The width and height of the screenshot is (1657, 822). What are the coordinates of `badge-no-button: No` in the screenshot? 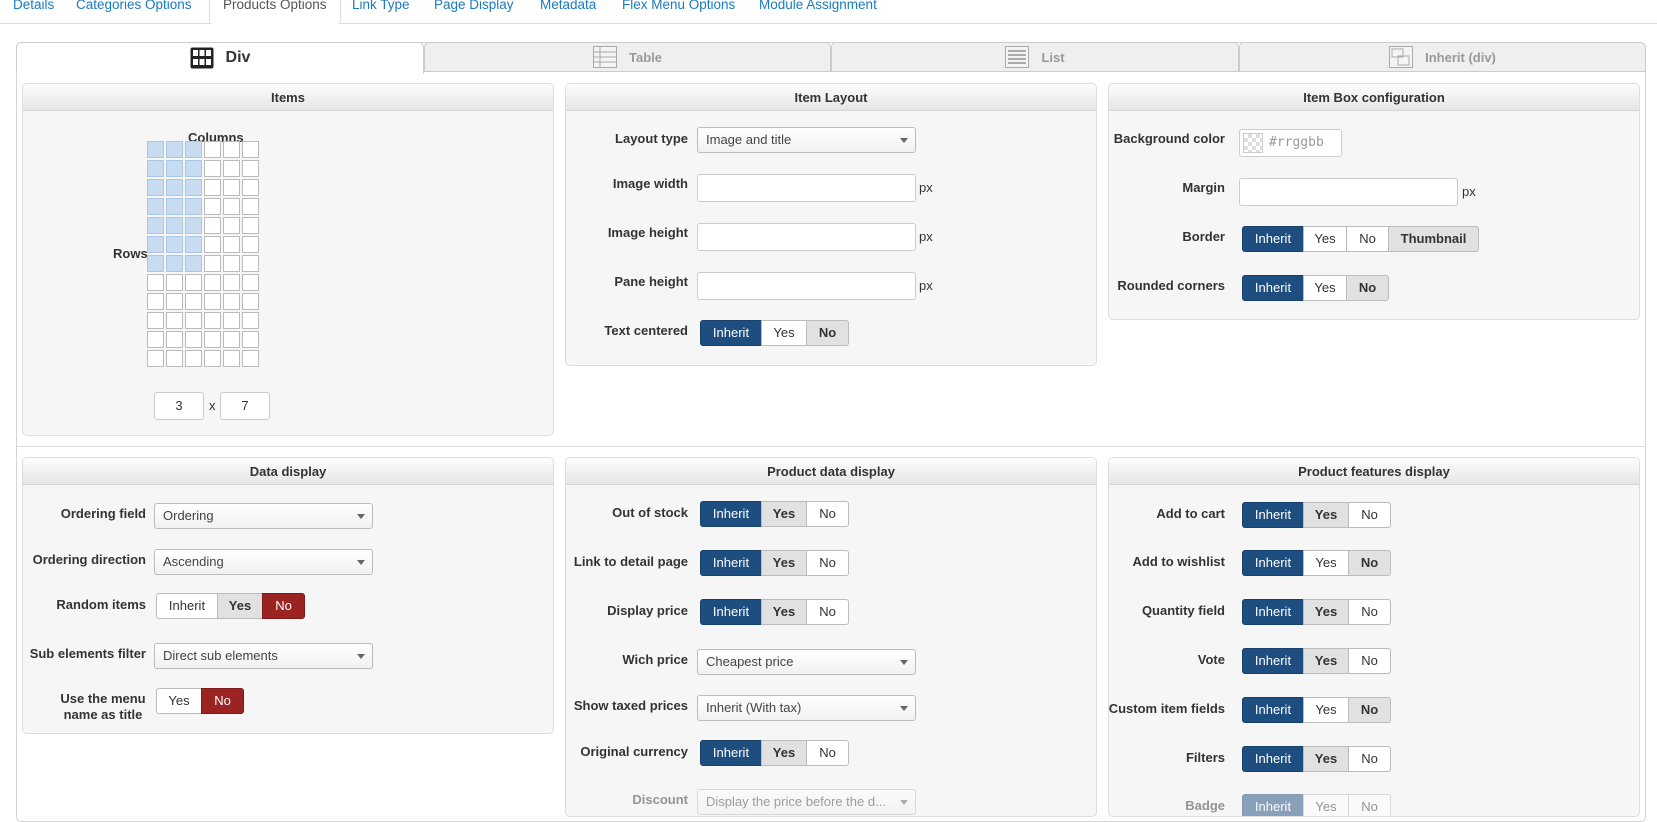 It's located at (1369, 805).